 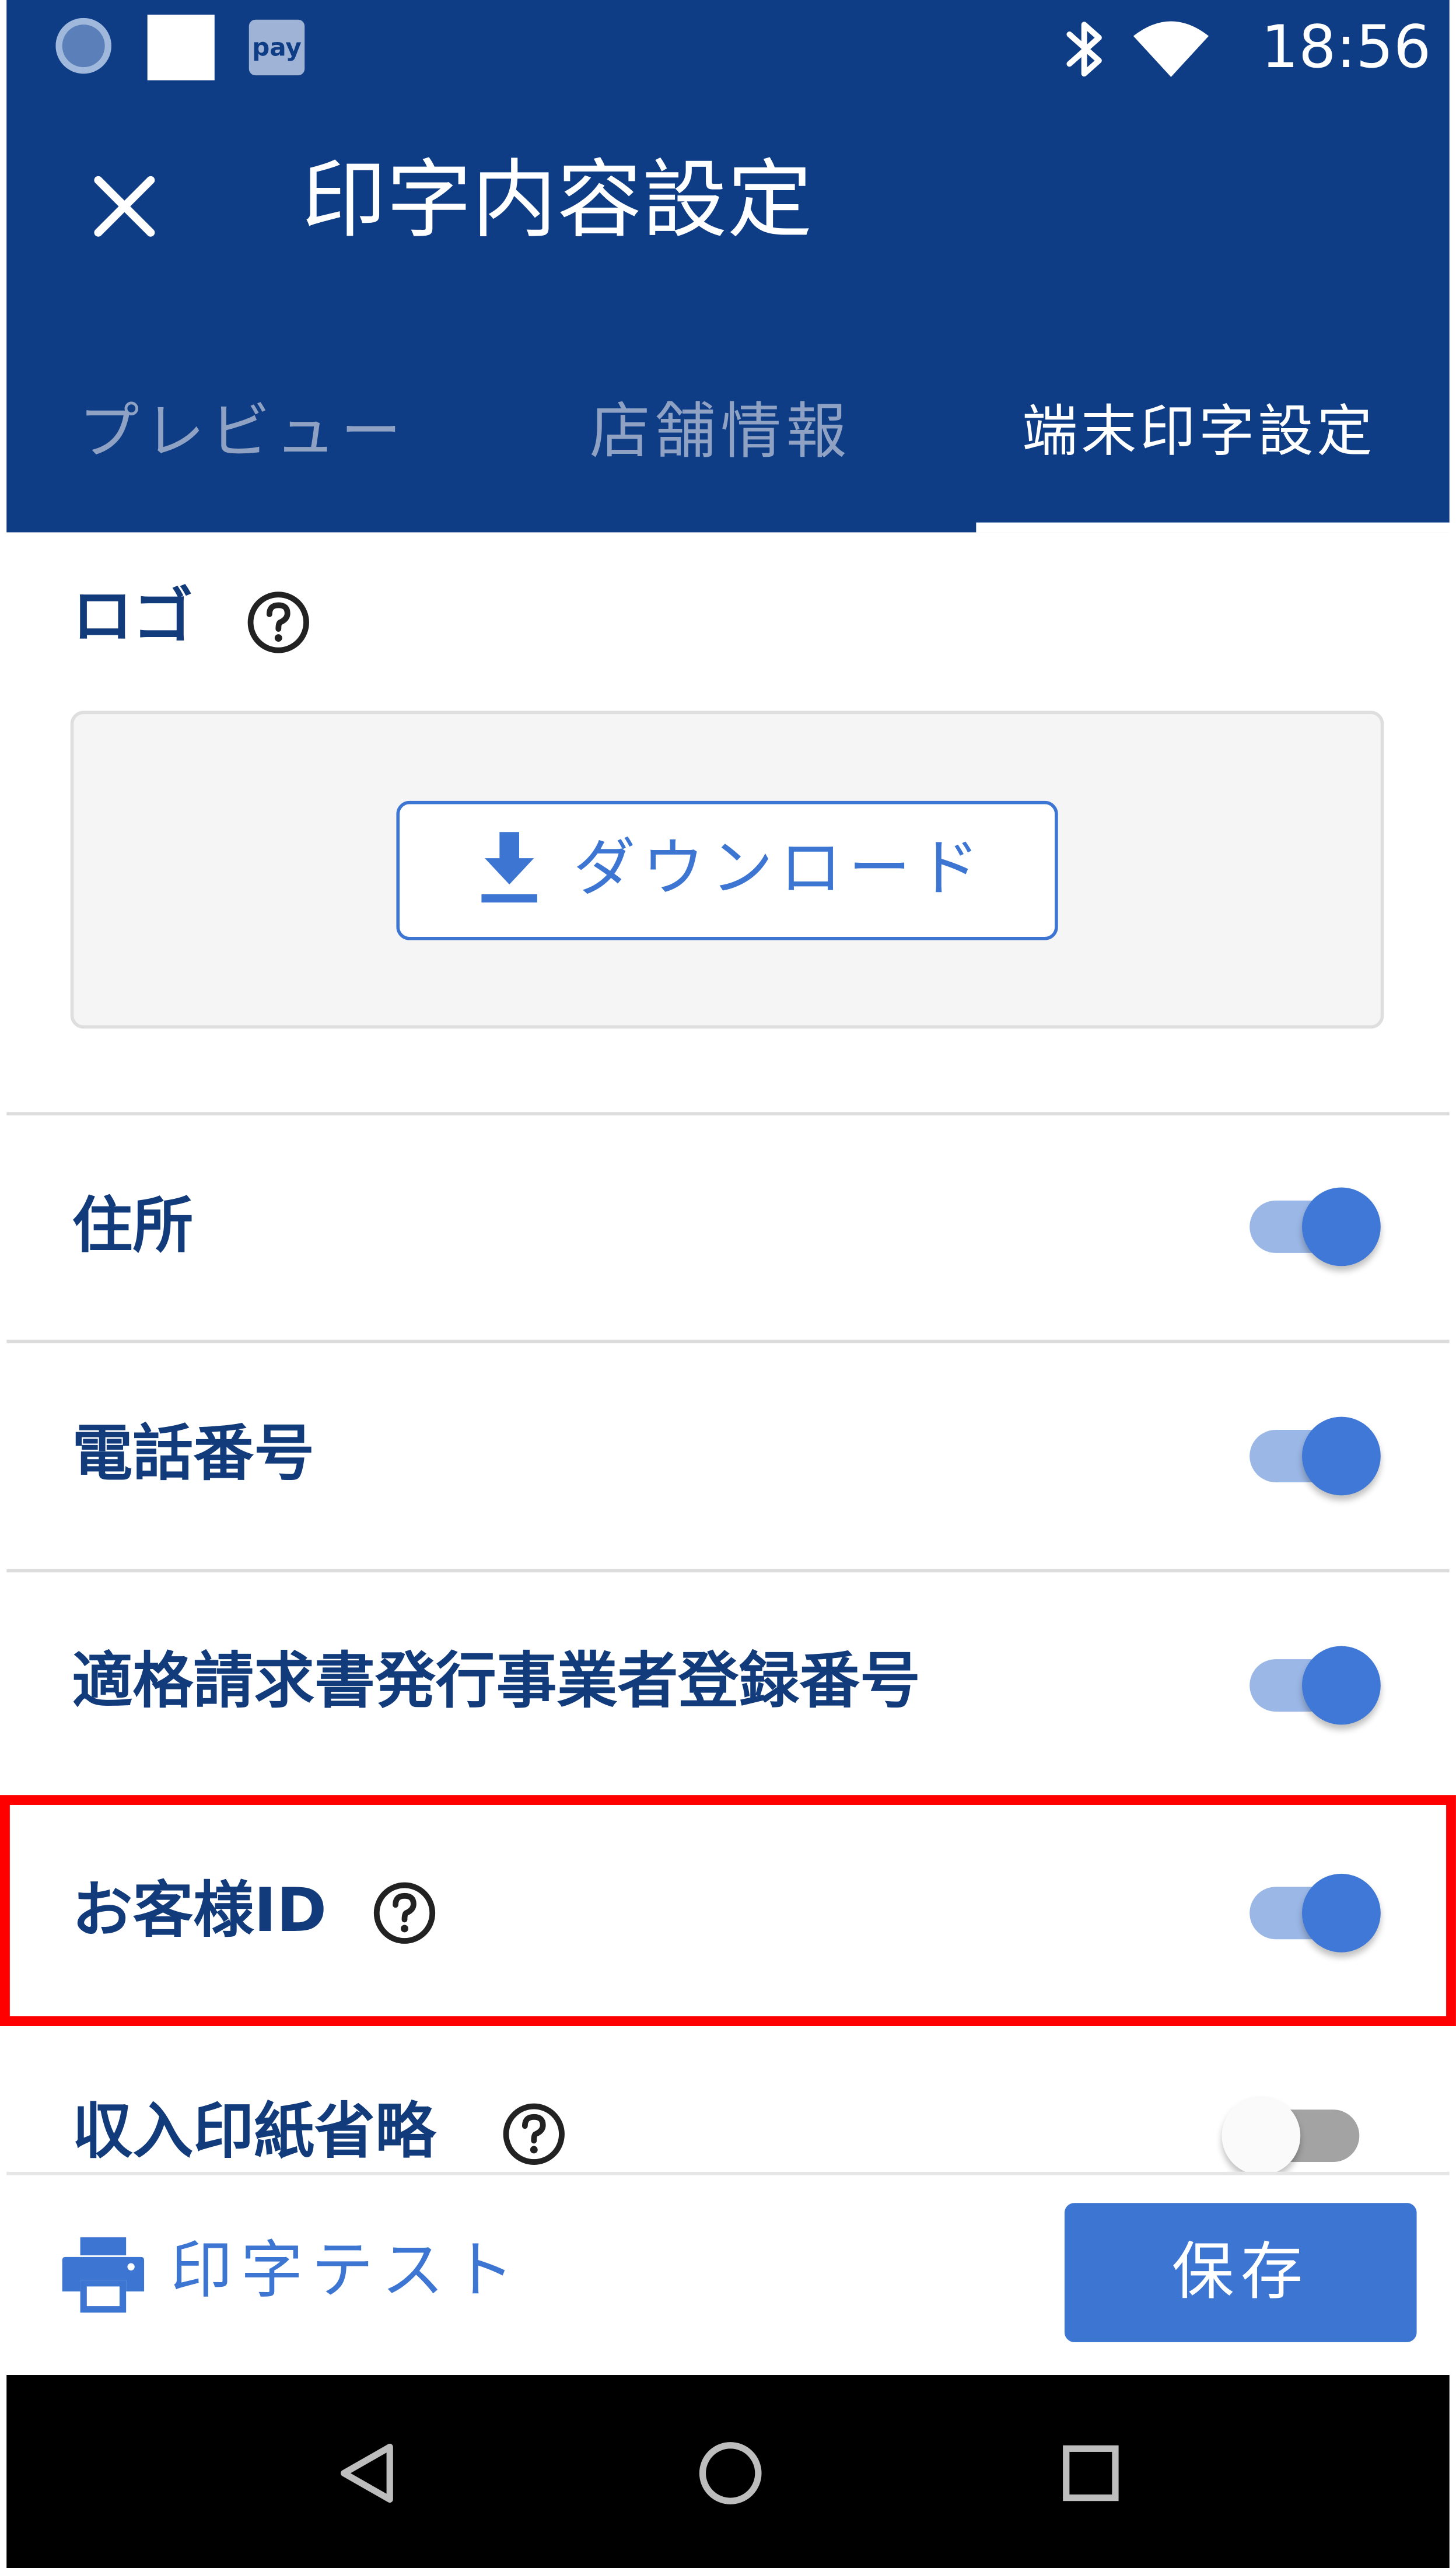 I want to click on pay-icon: pay, so click(x=277, y=47).